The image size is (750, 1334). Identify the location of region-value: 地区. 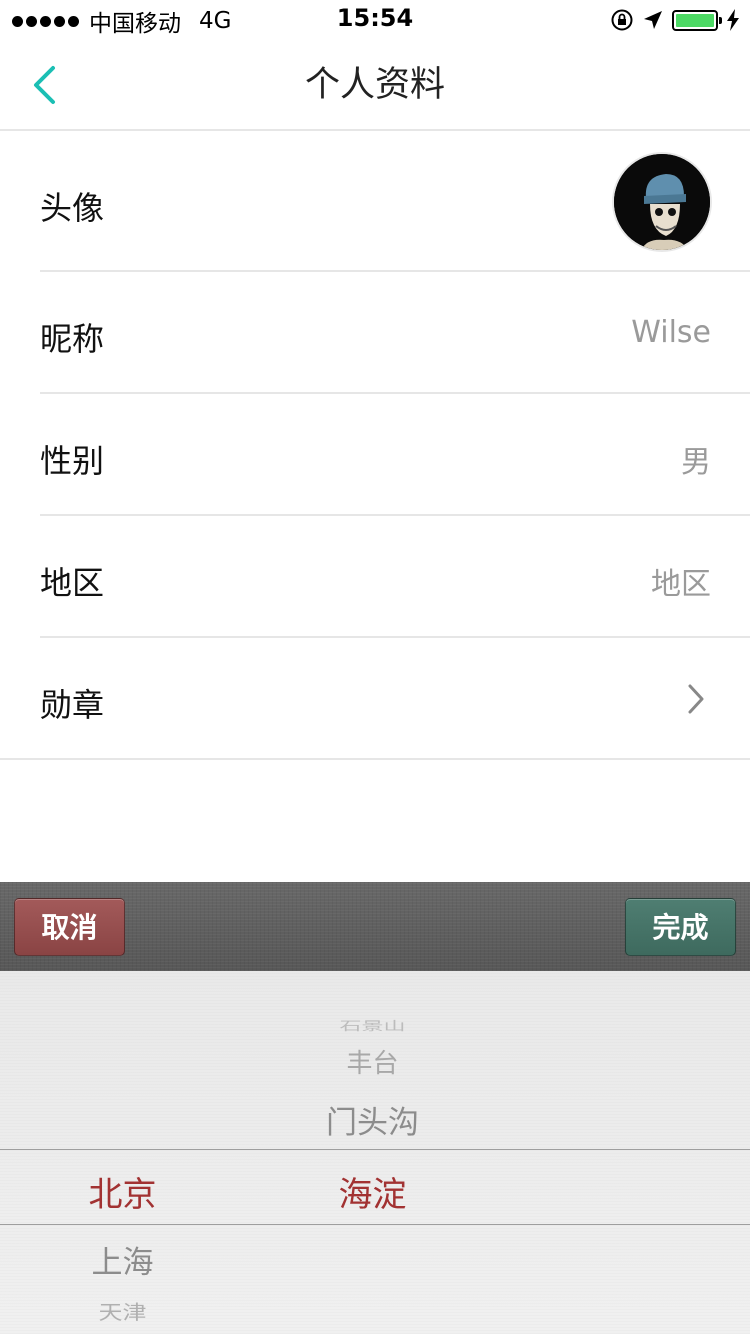
(681, 584).